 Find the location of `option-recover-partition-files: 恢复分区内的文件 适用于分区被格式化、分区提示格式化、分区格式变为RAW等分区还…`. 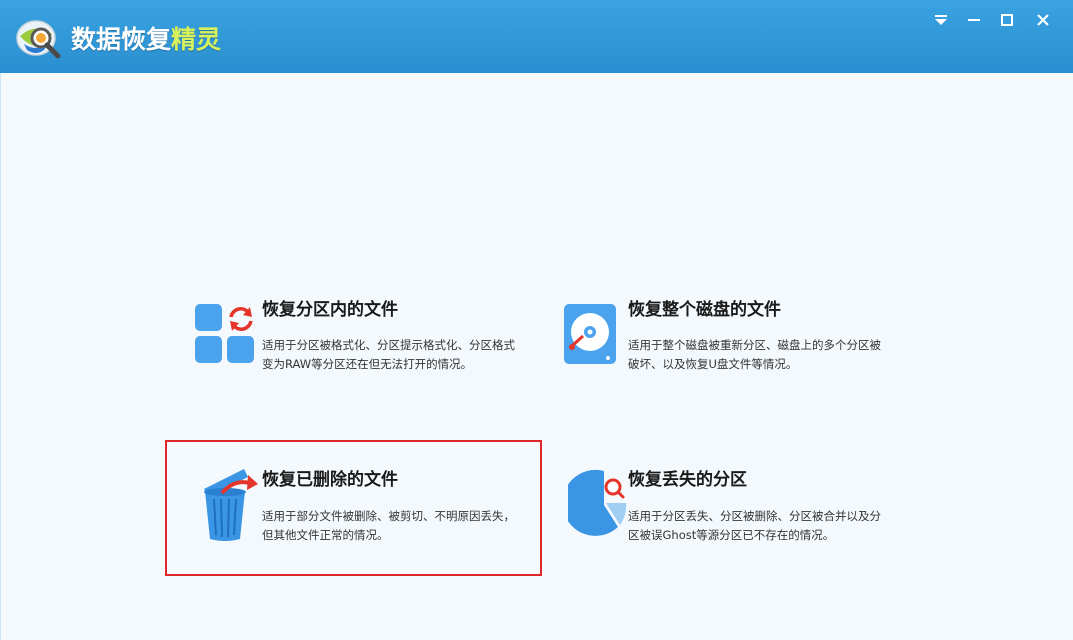

option-recover-partition-files: 恢复分区内的文件 适用于分区被格式化、分区提示格式化、分区格式变为RAW等分区还… is located at coordinates (360, 335).